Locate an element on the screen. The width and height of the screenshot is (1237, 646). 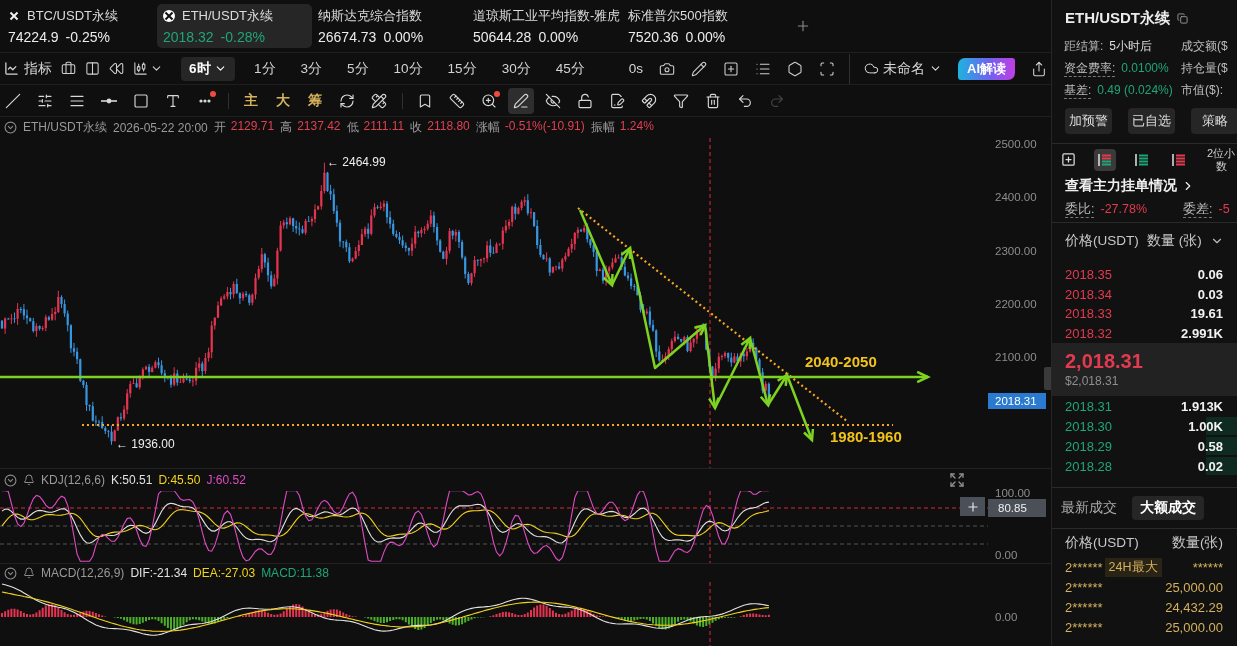
column-header: 数量(张) is located at coordinates (1197, 543).